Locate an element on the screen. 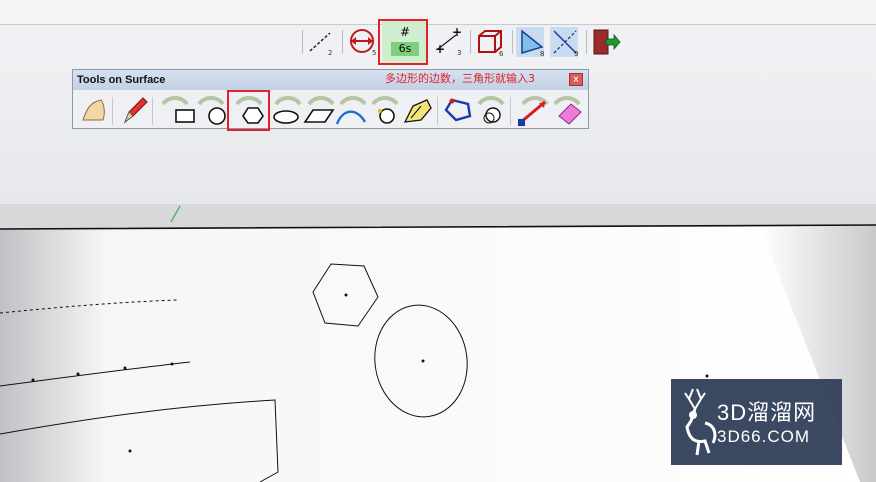 This screenshot has width=876, height=482. panel-close-button: x is located at coordinates (576, 79).